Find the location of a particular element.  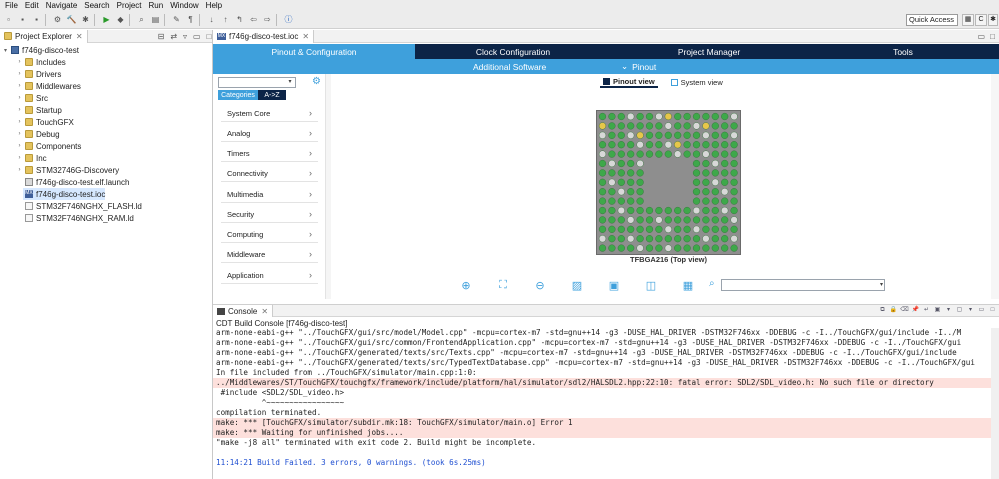

copy-icon: ⧉ is located at coordinates (882, 310).